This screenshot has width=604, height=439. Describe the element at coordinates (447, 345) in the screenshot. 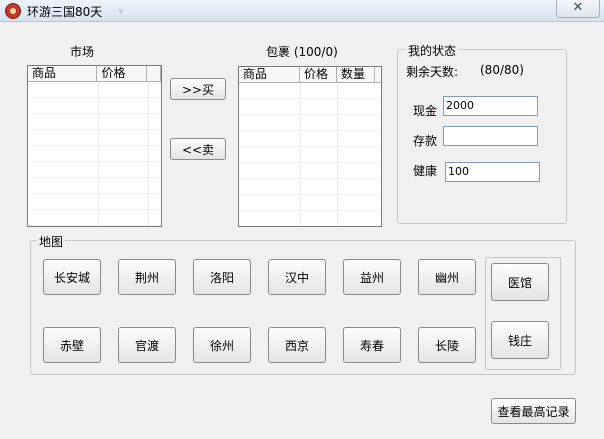

I see `city-button-changling: 长陵` at that location.